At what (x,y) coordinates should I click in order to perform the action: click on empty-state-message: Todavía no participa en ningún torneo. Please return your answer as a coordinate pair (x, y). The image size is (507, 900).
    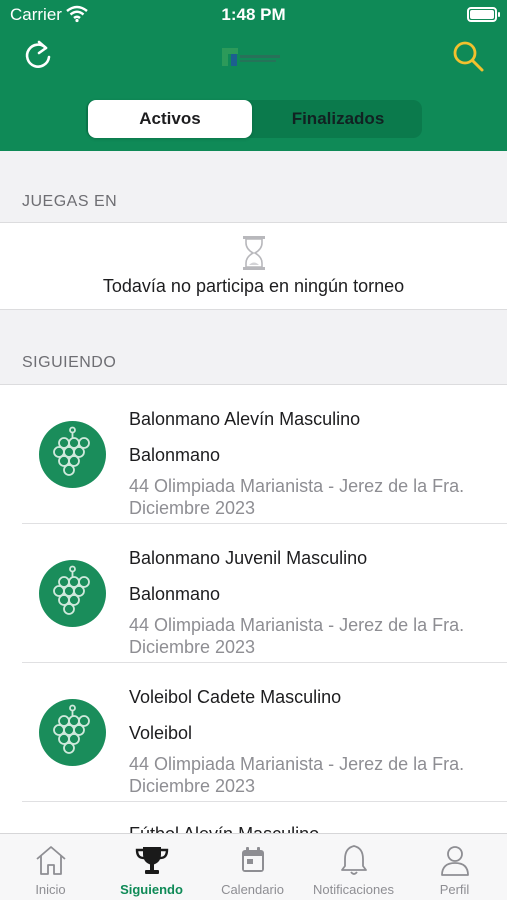
    Looking at the image, I should click on (253, 286).